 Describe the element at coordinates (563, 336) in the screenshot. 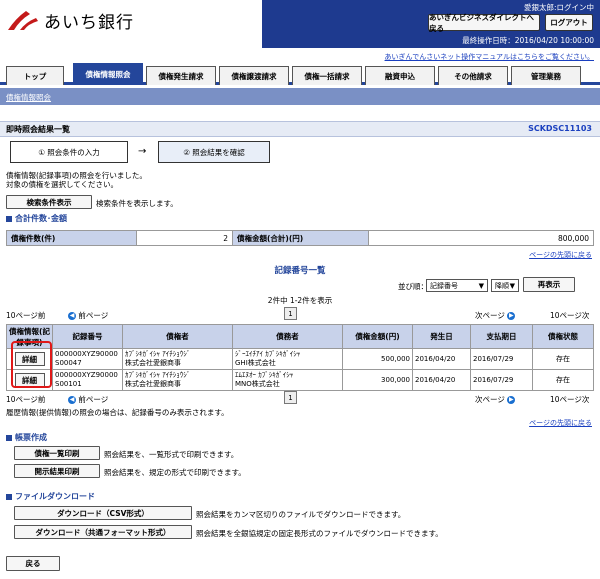

I see `col-status: 債権状態` at that location.